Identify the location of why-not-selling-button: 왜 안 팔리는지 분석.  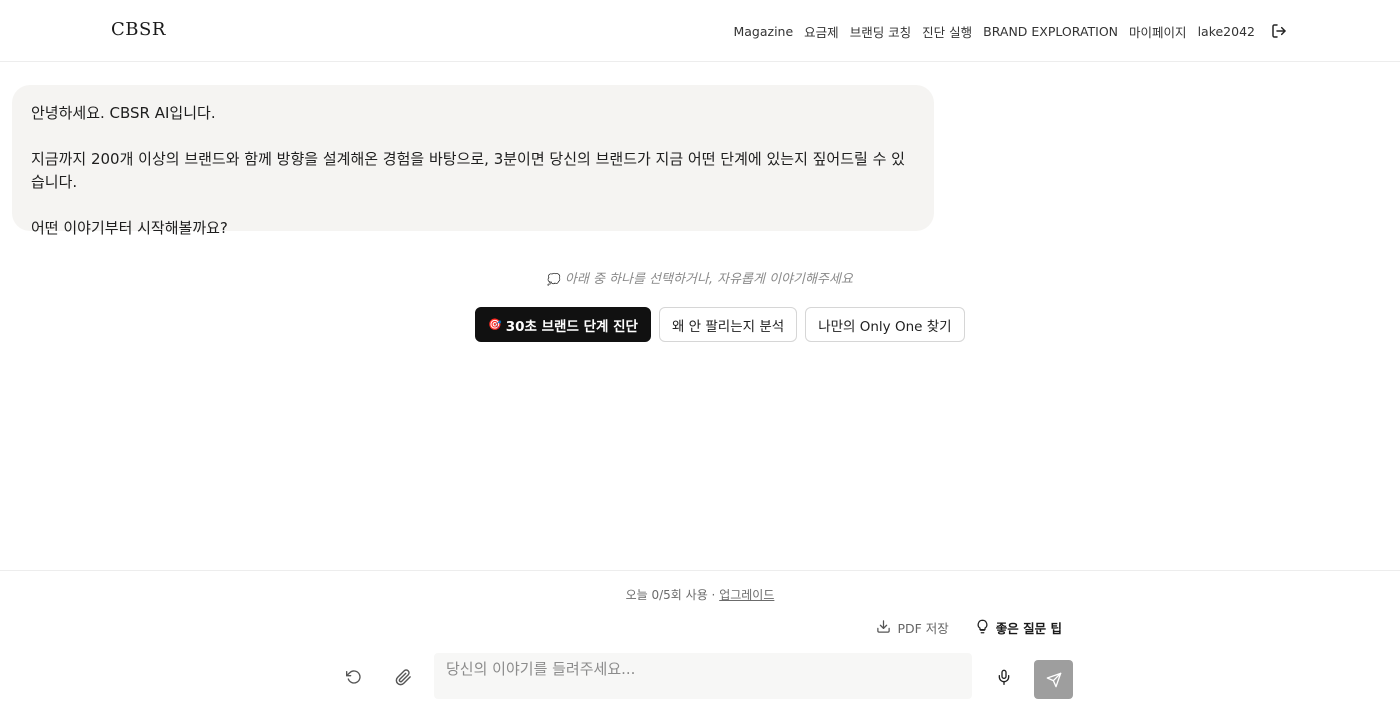
(728, 324).